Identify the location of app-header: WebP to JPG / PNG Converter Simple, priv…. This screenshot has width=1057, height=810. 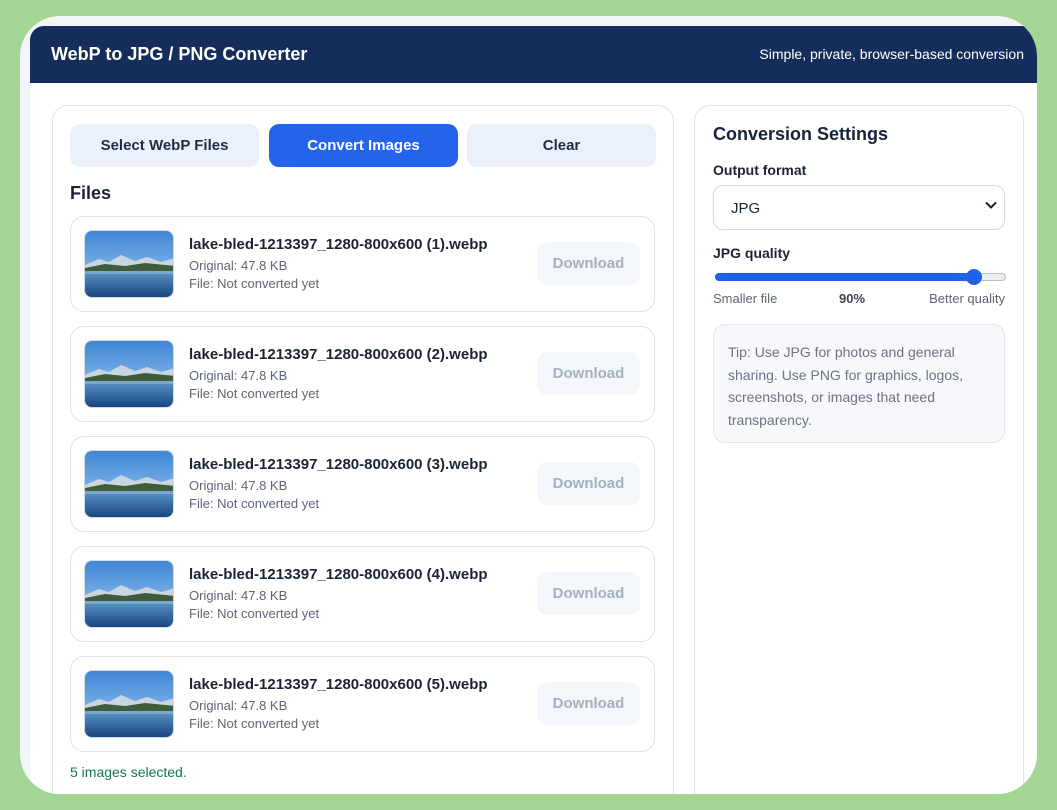
(533, 54).